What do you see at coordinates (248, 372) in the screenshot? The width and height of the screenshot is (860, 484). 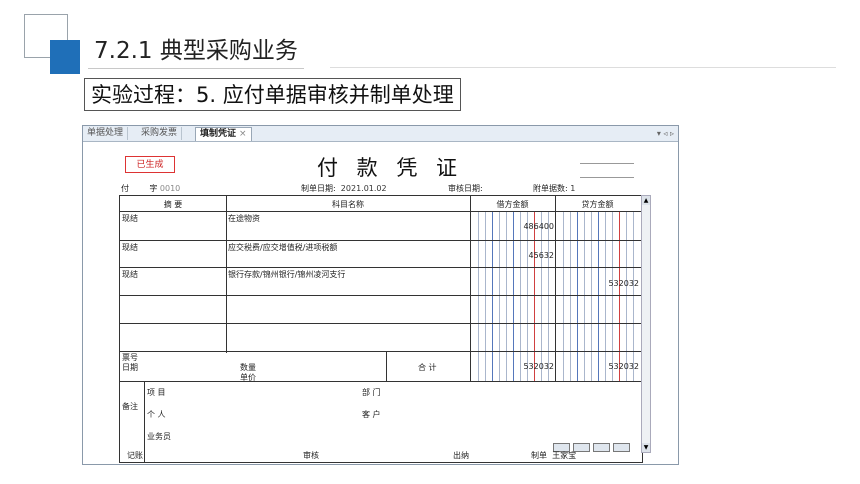 I see `qty-price-labels: 数量 单价` at bounding box center [248, 372].